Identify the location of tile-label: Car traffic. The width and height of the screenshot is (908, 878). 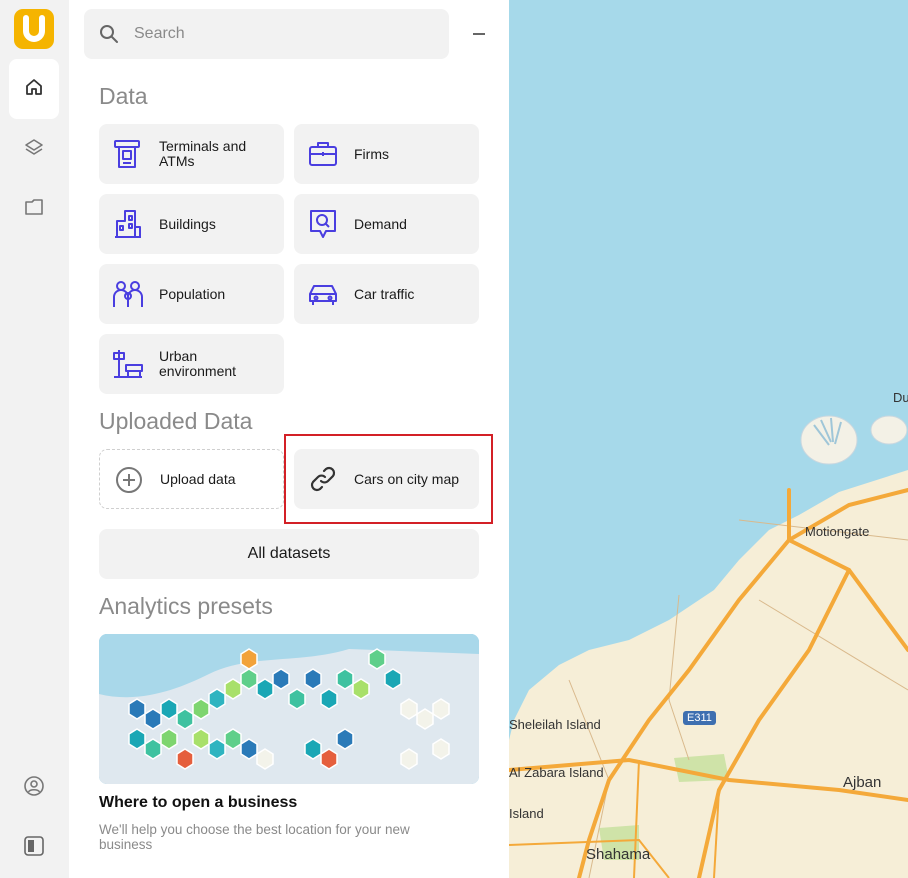
(384, 293).